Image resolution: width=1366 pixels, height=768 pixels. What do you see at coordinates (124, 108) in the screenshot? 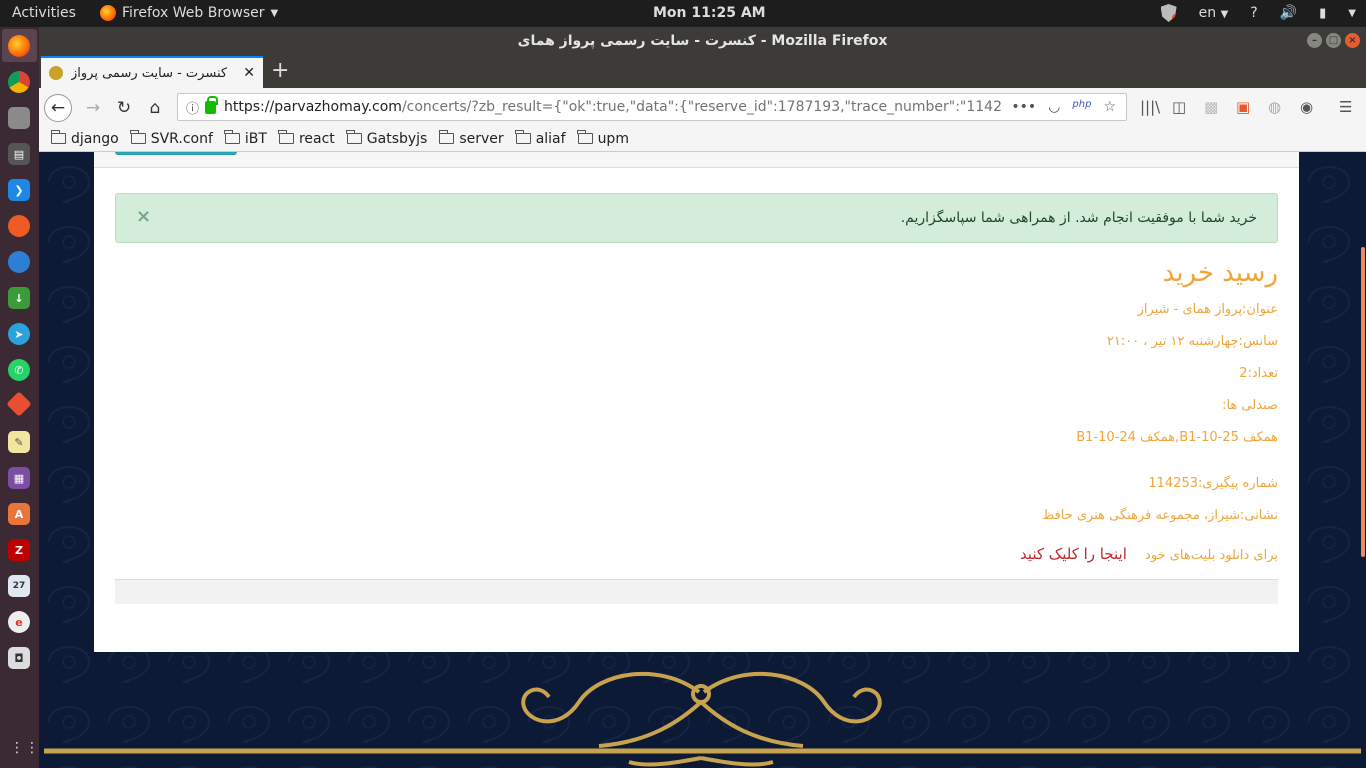
I see `reload-button: ↻` at bounding box center [124, 108].